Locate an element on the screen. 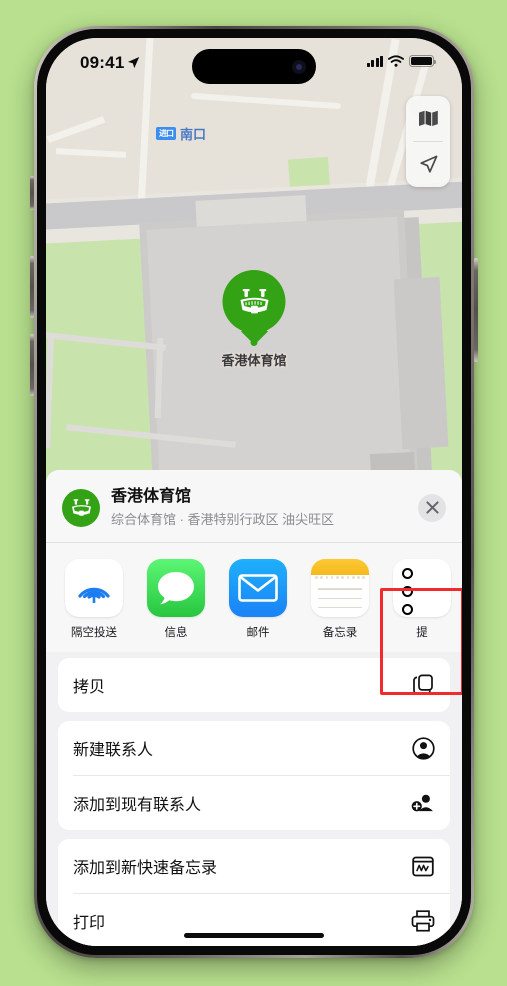 This screenshot has height=986, width=507. stadium-icon is located at coordinates (81, 507).